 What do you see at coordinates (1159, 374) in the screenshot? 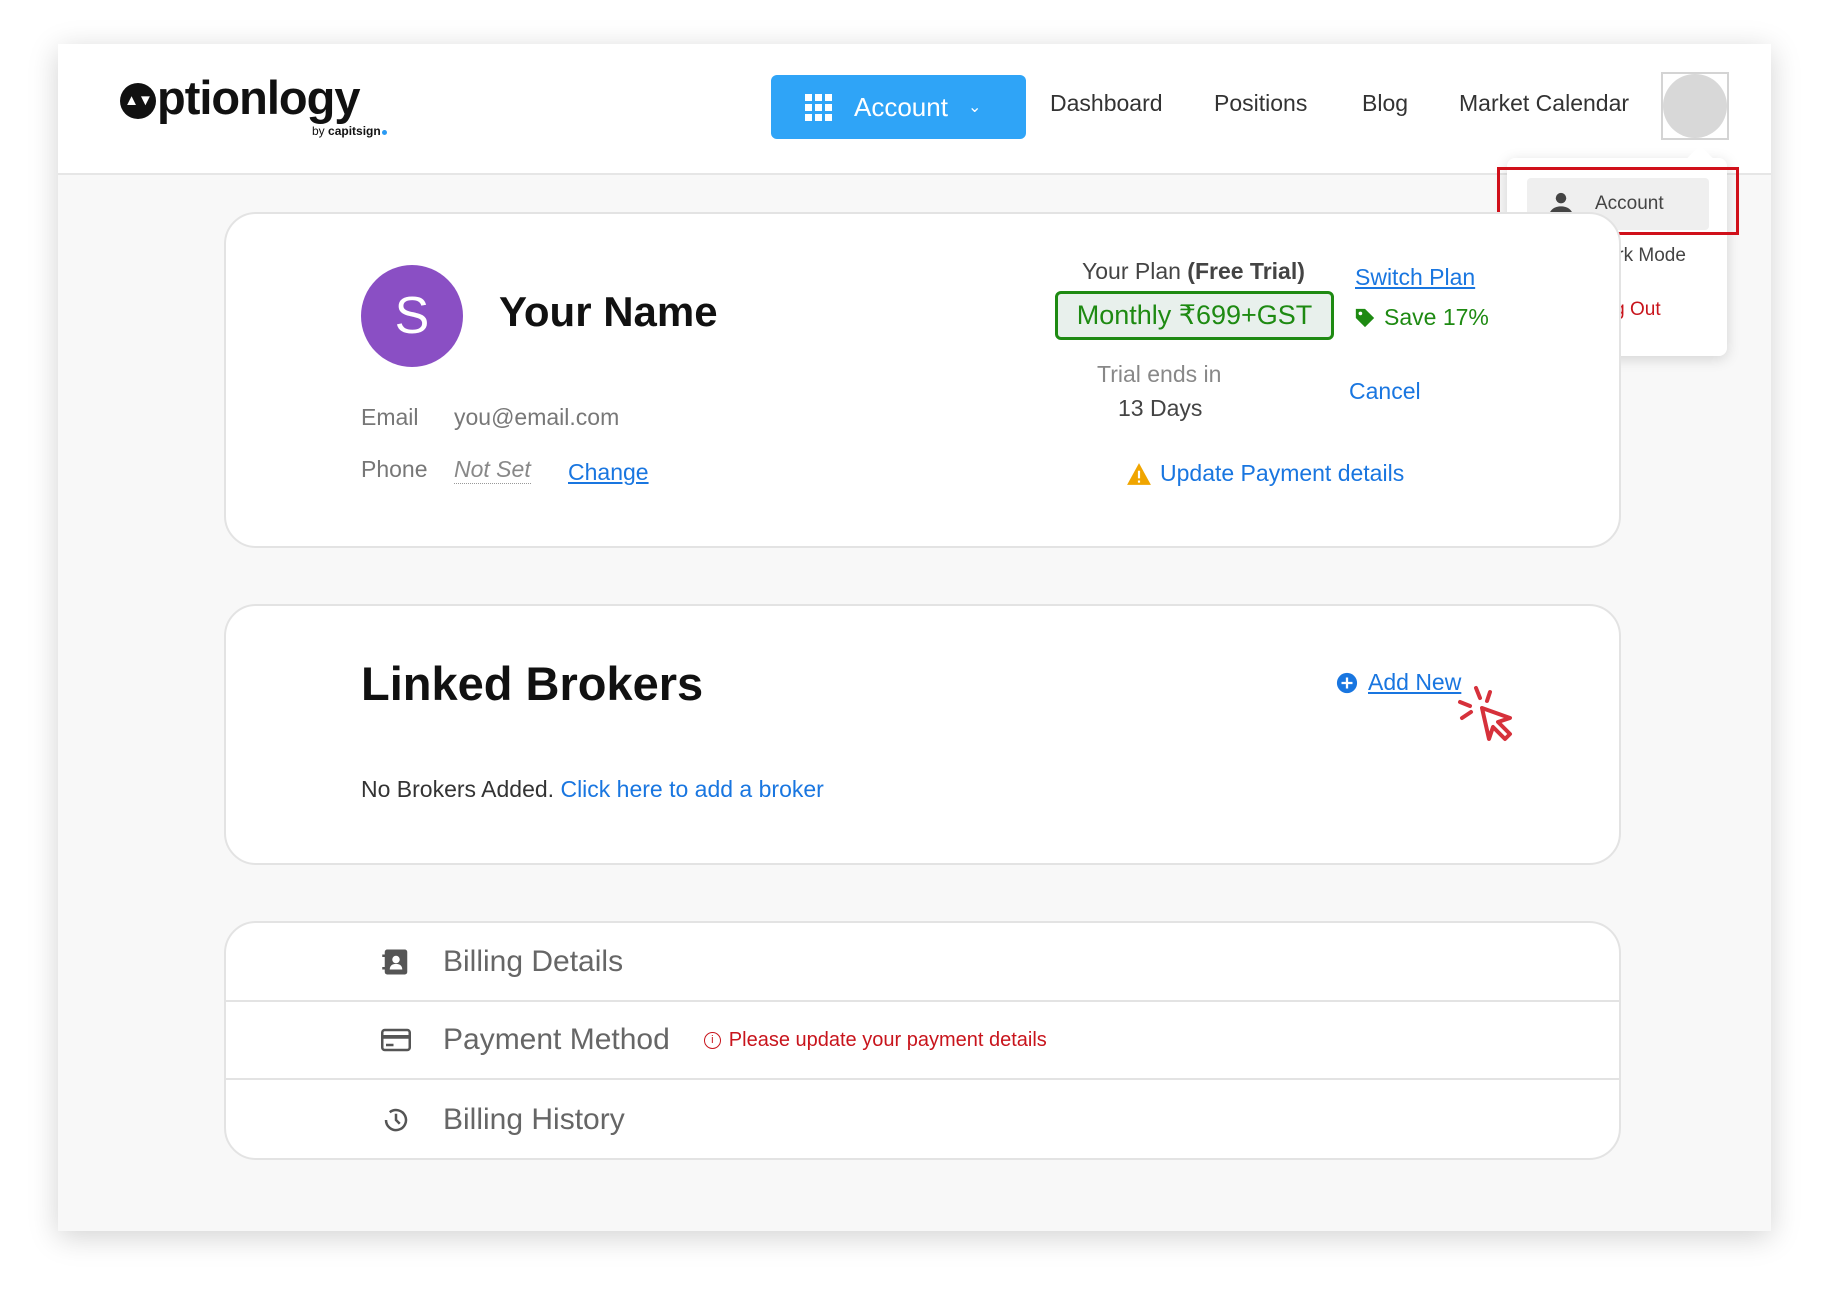
I see `trial-label: Trial ends in` at bounding box center [1159, 374].